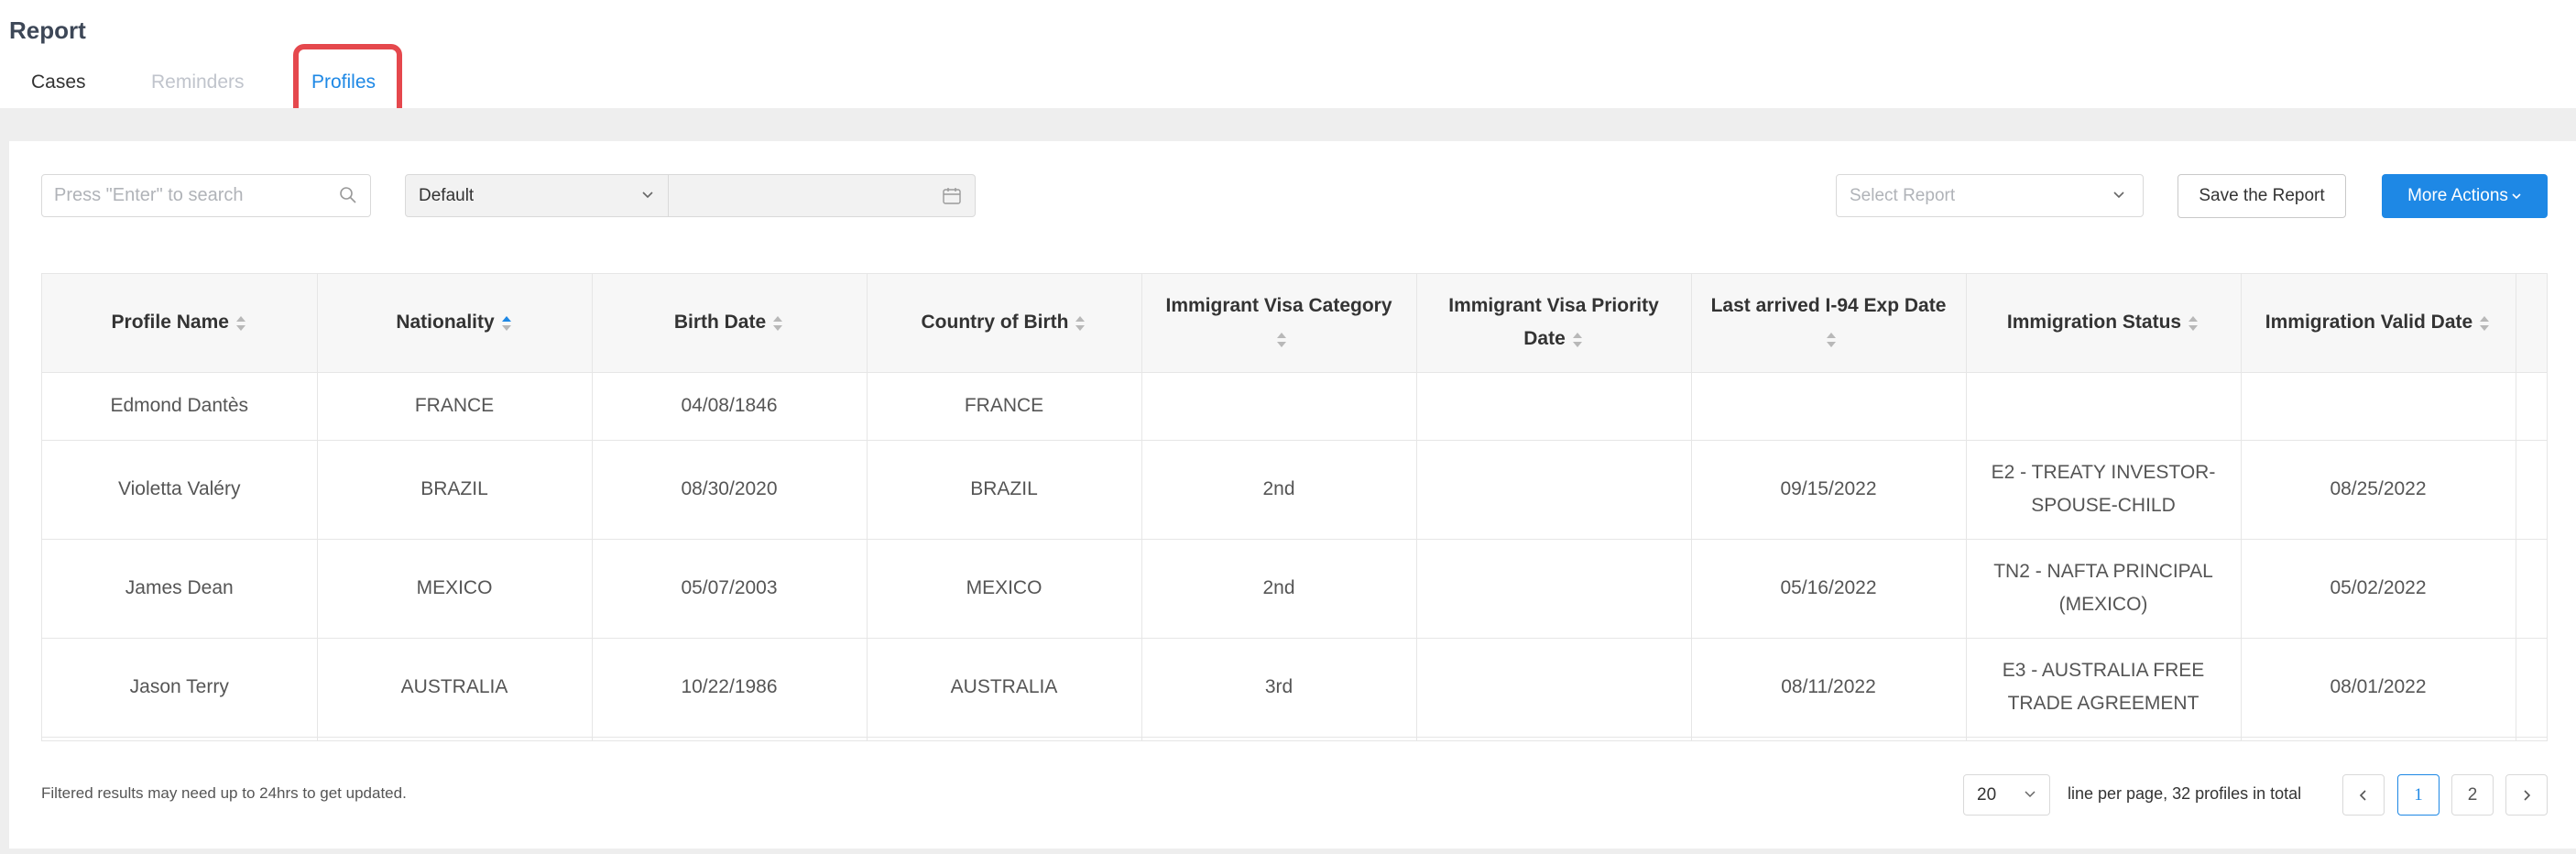 The image size is (2576, 854). I want to click on table-row, so click(1294, 739).